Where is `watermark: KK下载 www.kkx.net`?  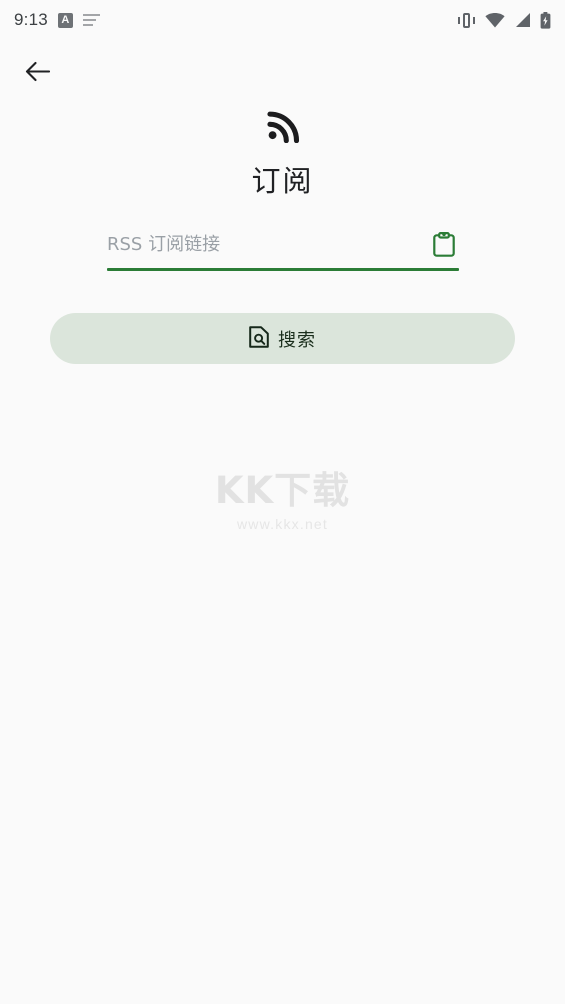
watermark: KK下载 www.kkx.net is located at coordinates (282, 502).